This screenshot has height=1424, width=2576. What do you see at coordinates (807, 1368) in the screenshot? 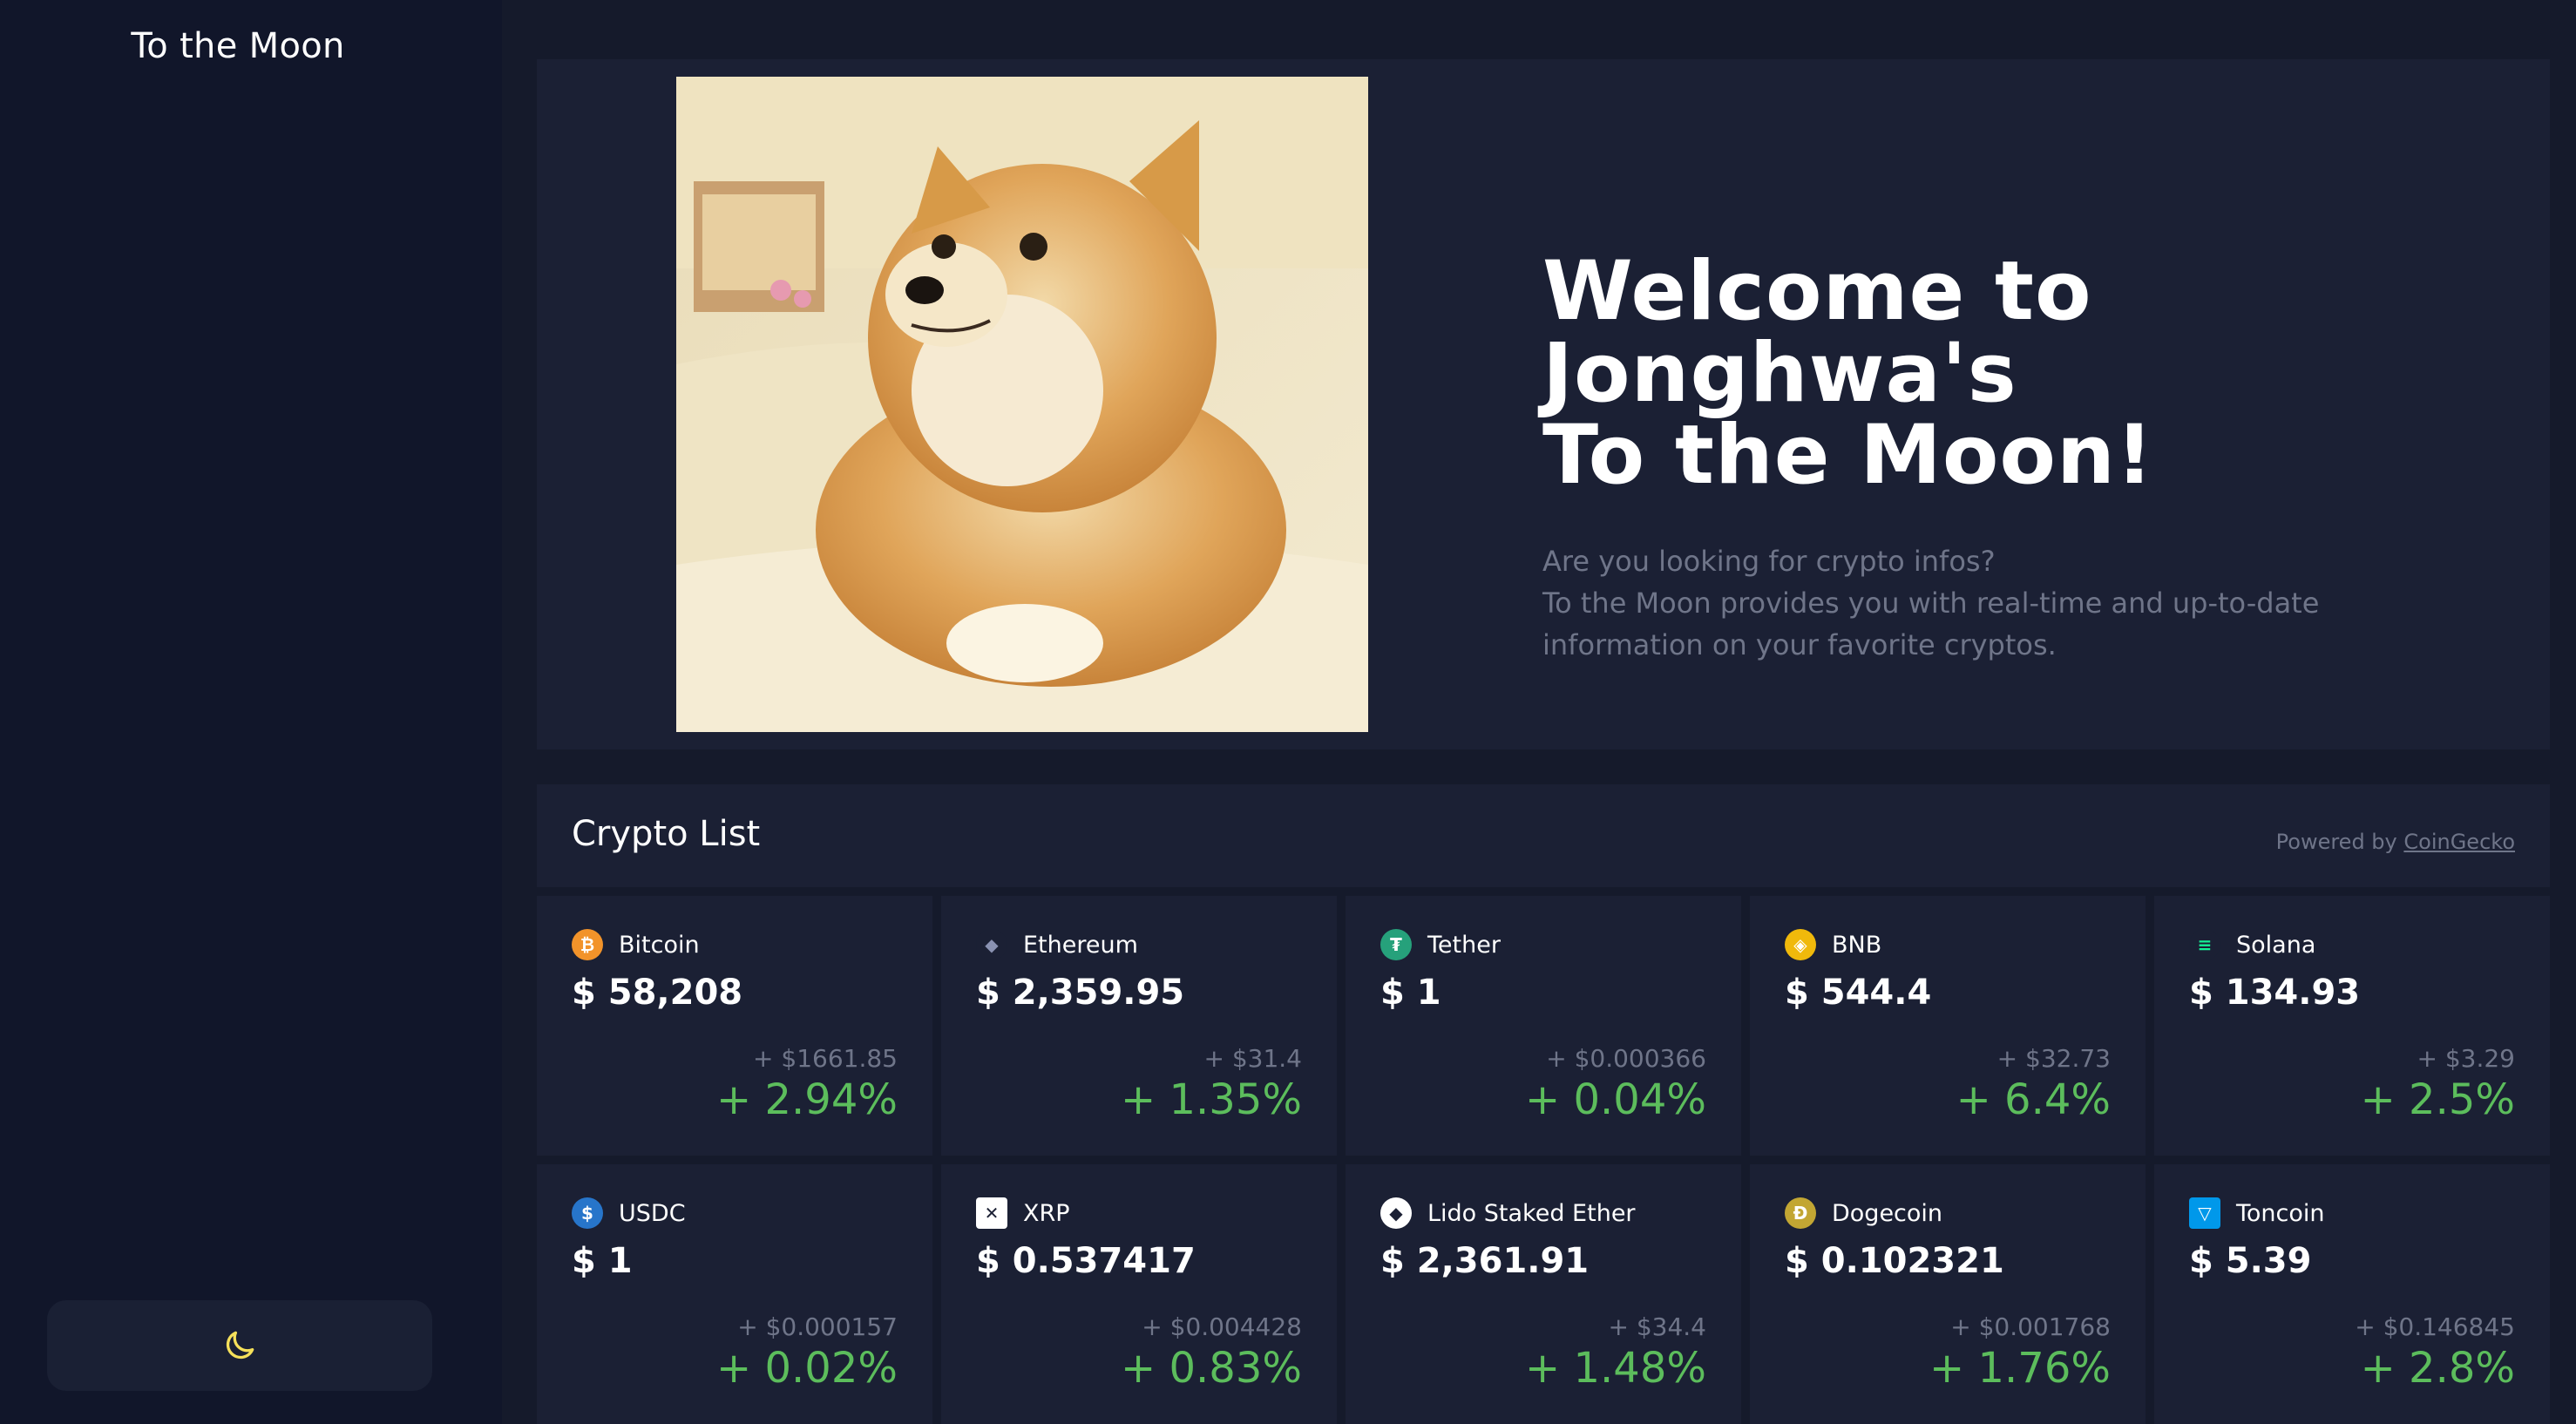
I see `coin-percent-change: + 0.02%` at bounding box center [807, 1368].